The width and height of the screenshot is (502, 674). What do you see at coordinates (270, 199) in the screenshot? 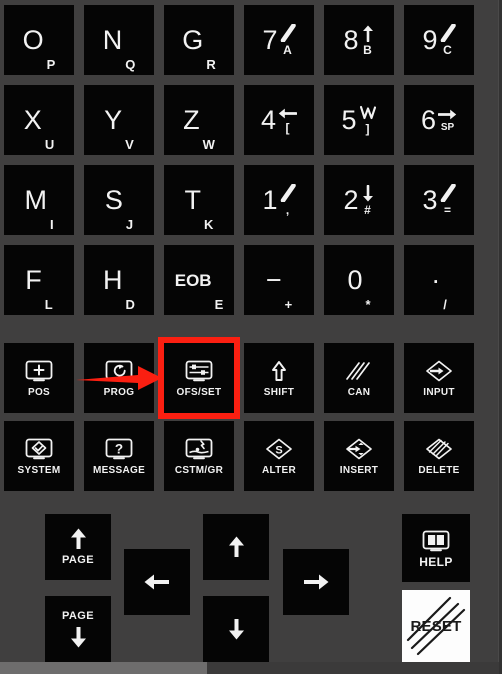
I see `key-primary-label: 1` at bounding box center [270, 199].